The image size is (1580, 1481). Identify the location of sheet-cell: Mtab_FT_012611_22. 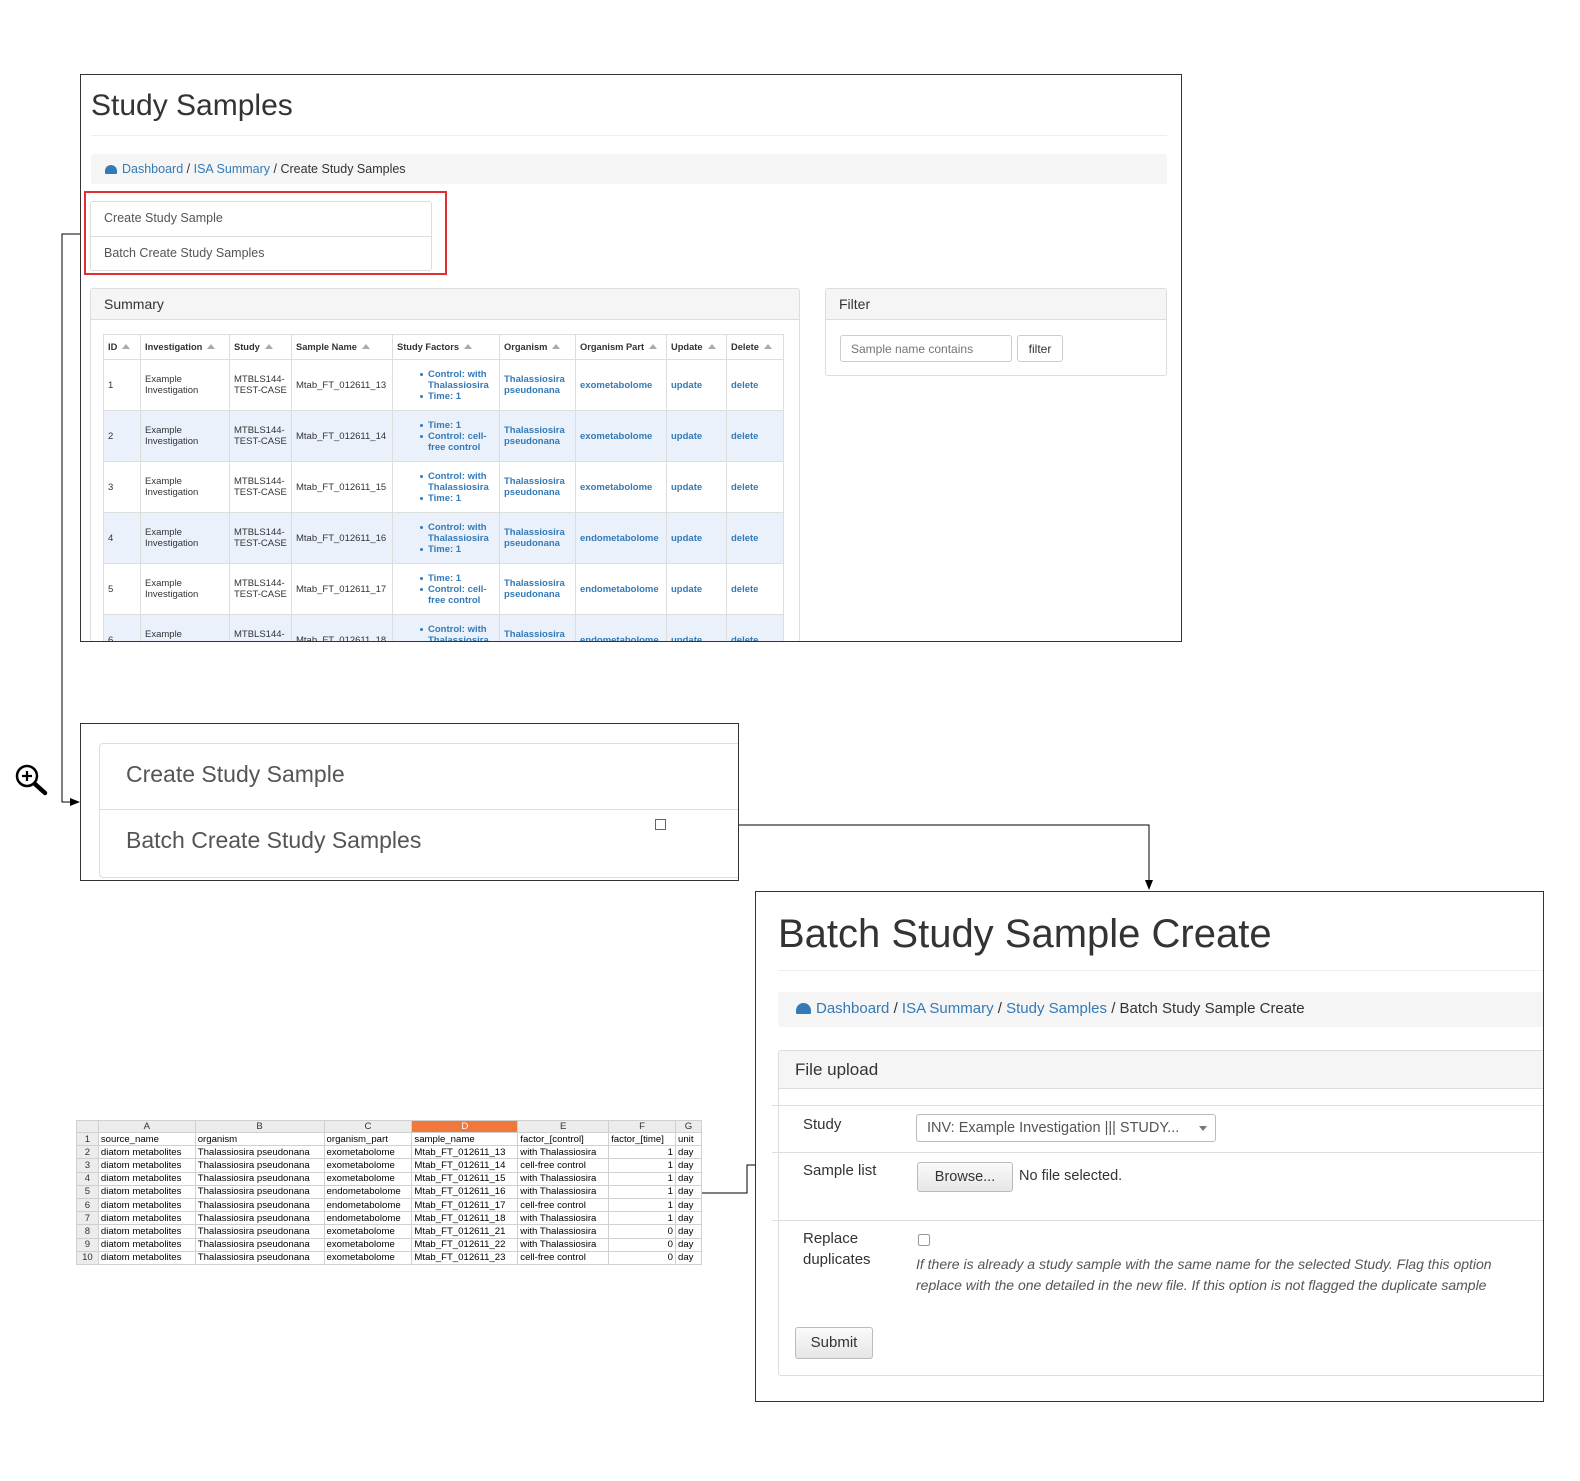
(465, 1244).